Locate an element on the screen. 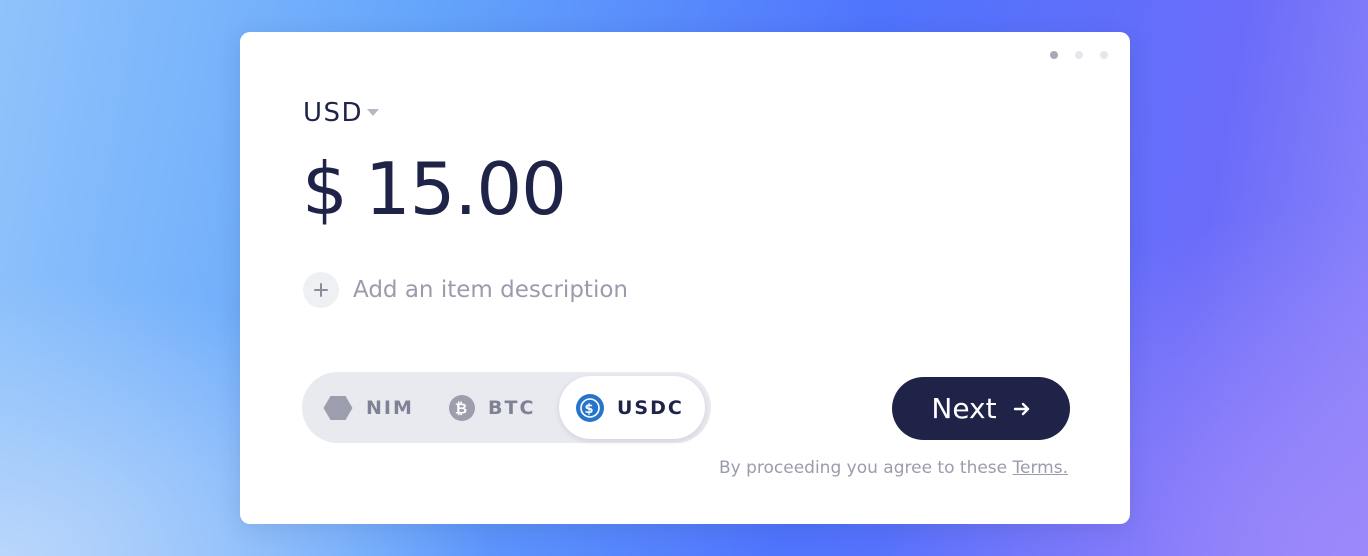 Image resolution: width=1368 pixels, height=556 pixels. amount-currency-symbol: $ is located at coordinates (325, 189).